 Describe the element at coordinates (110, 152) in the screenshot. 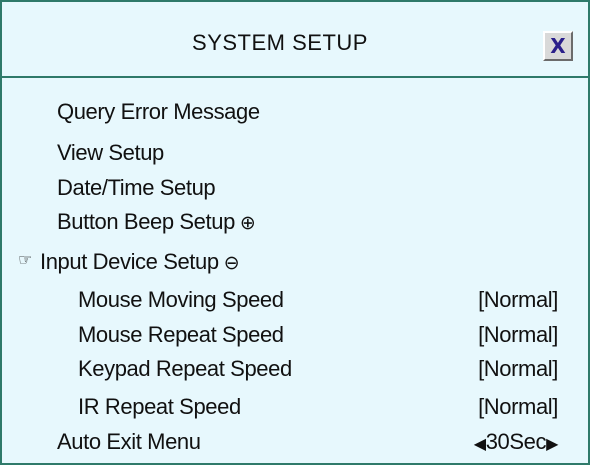

I see `menu-item-label: View Setup` at that location.